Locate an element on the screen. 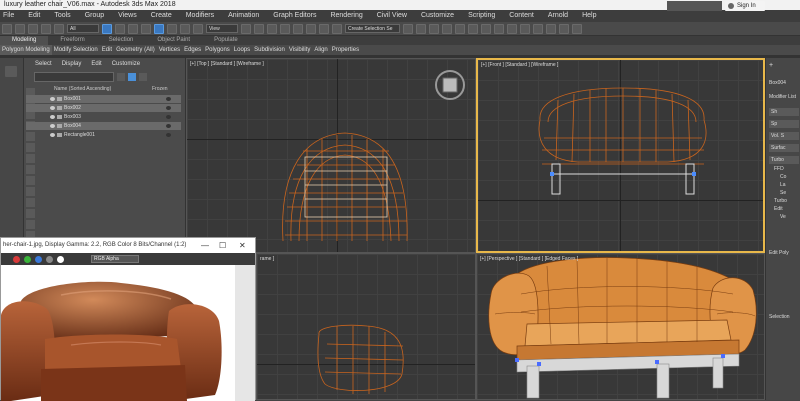 This screenshot has width=800, height=401. window-crossing-icon is located at coordinates (146, 28).